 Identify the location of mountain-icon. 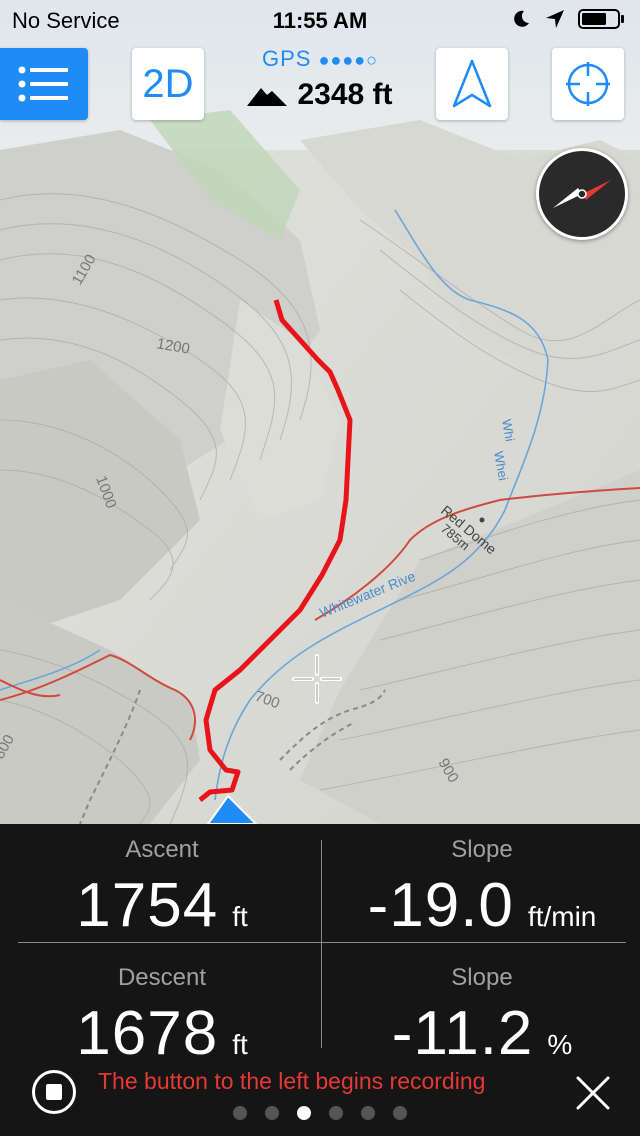
(267, 97).